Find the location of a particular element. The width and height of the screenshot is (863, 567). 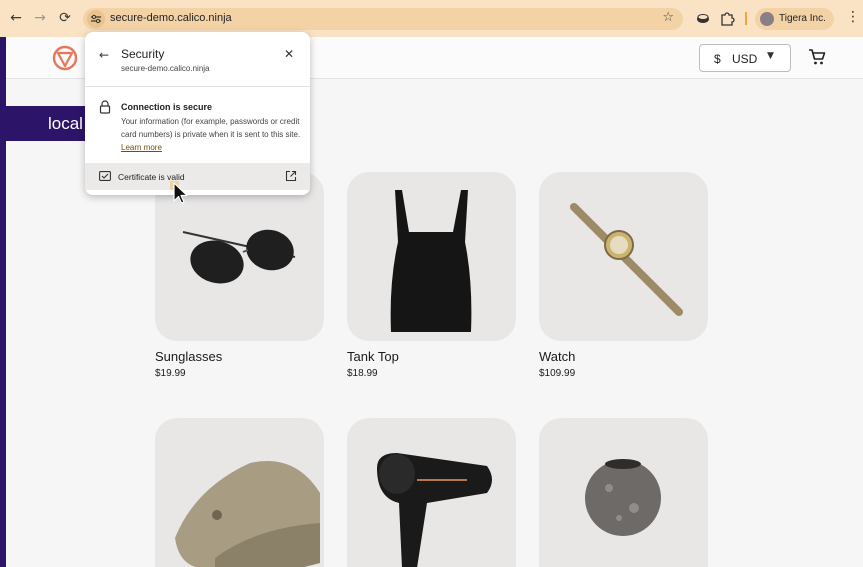

star-icon: ☆ is located at coordinates (668, 17).